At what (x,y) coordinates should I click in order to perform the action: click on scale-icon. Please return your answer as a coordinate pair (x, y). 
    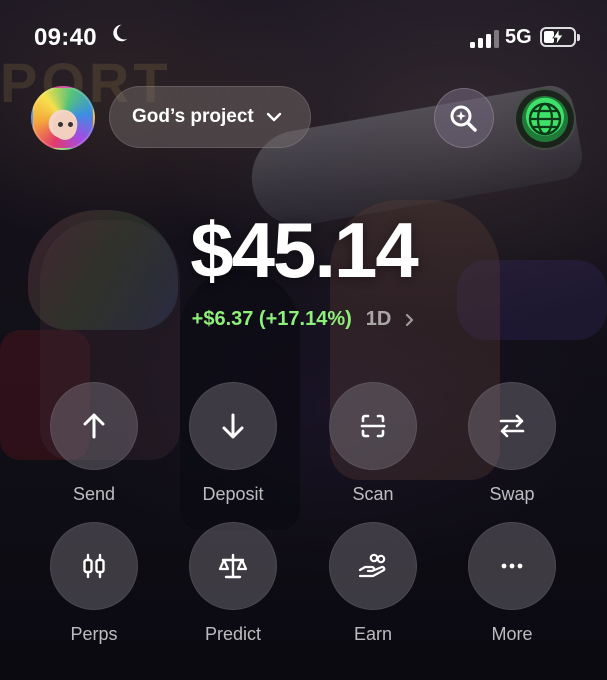
    Looking at the image, I should click on (233, 566).